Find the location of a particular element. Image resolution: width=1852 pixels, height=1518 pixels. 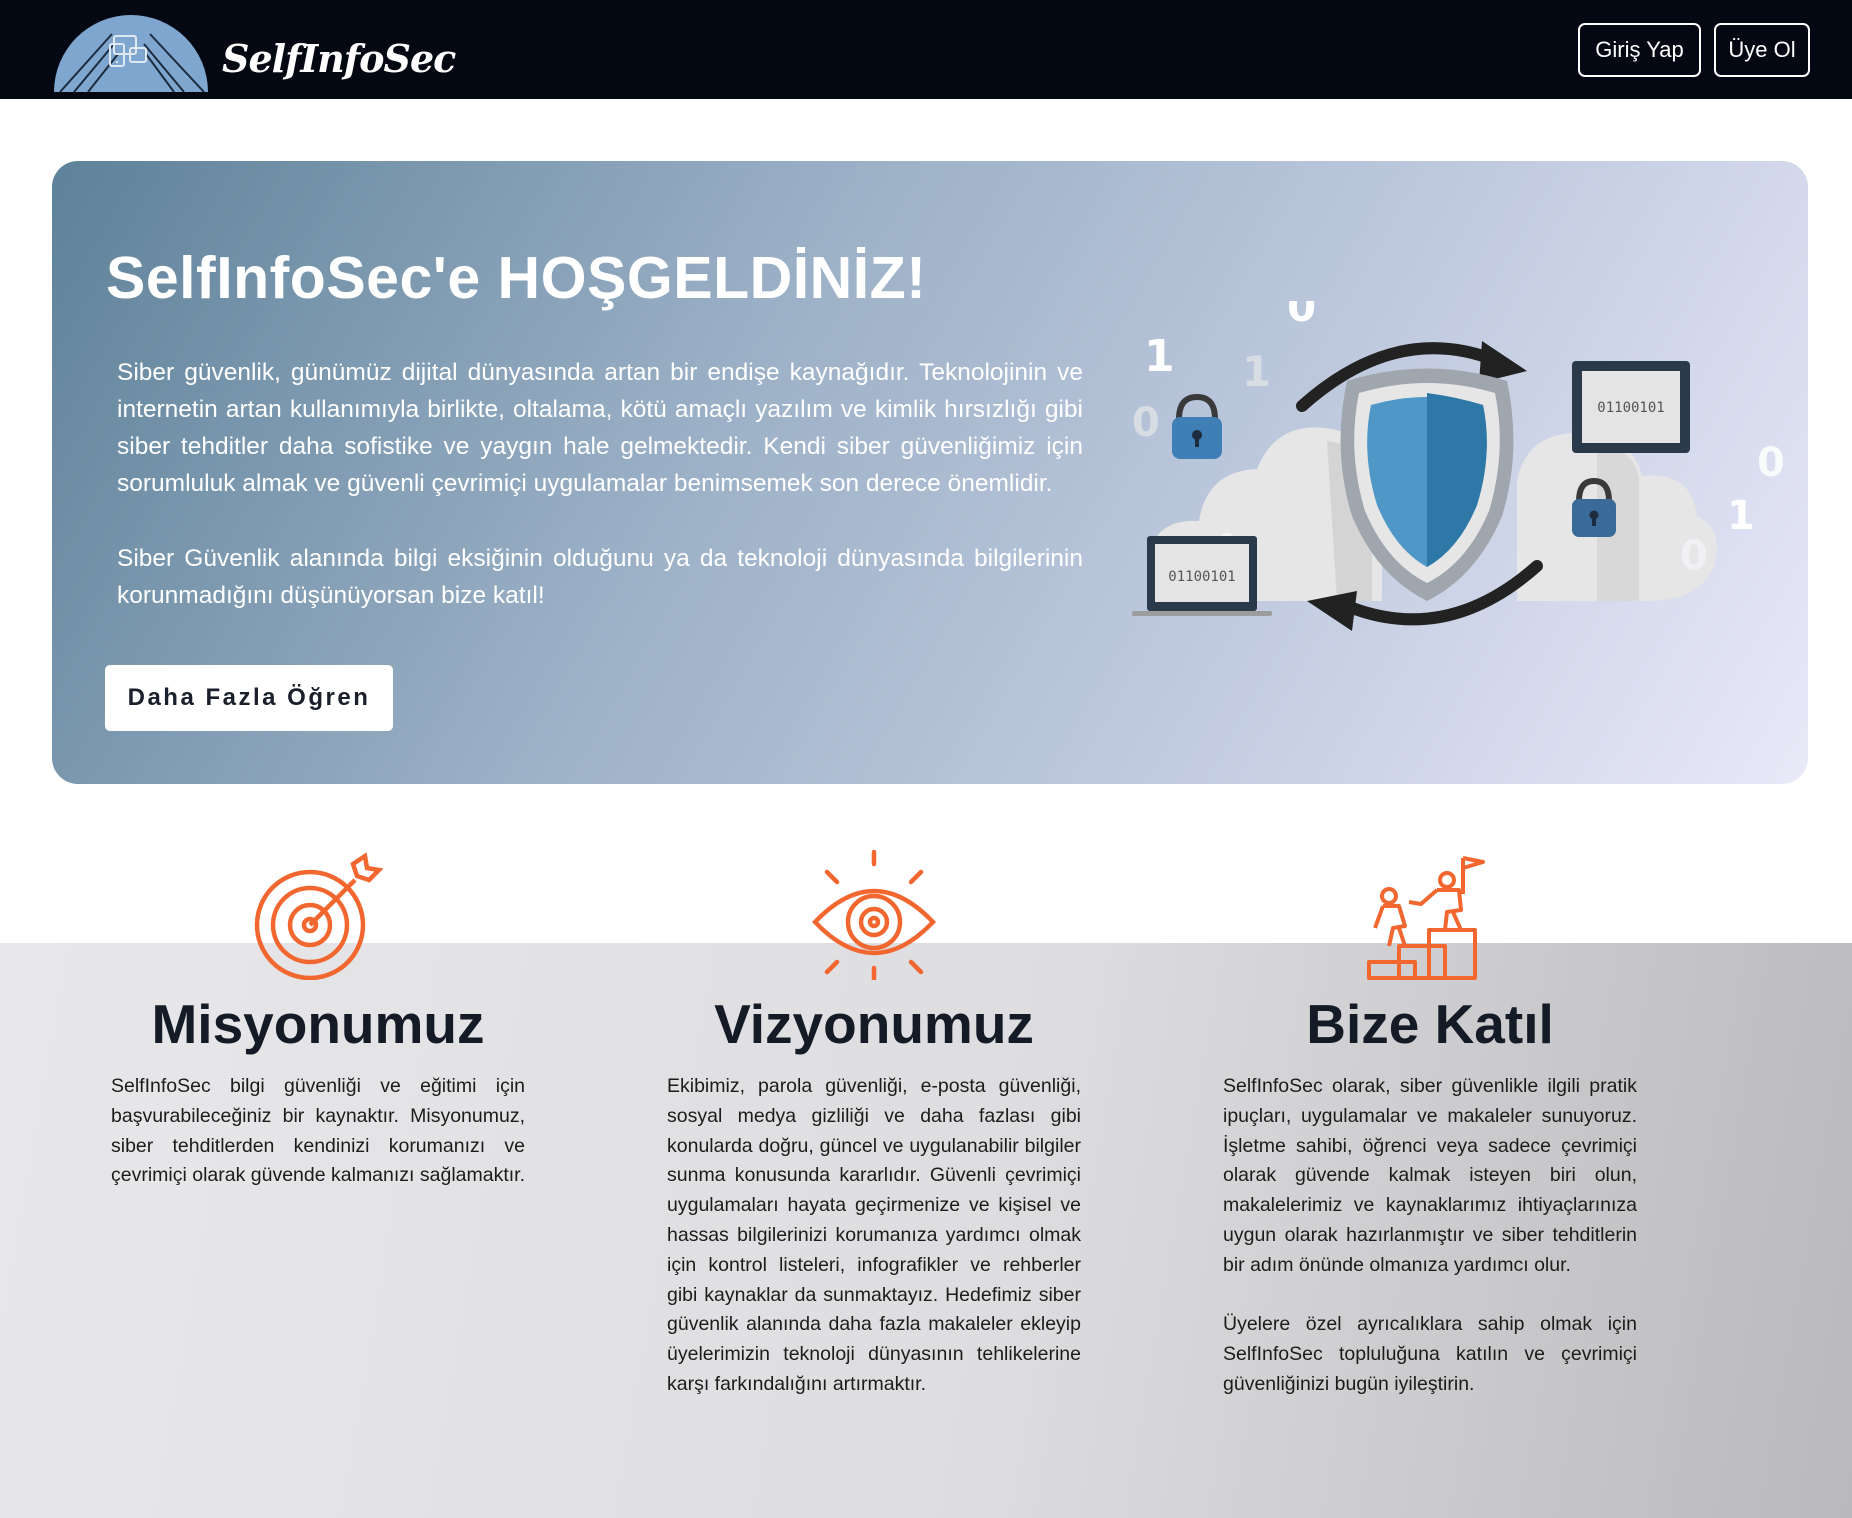

eye-icon is located at coordinates (874, 915).